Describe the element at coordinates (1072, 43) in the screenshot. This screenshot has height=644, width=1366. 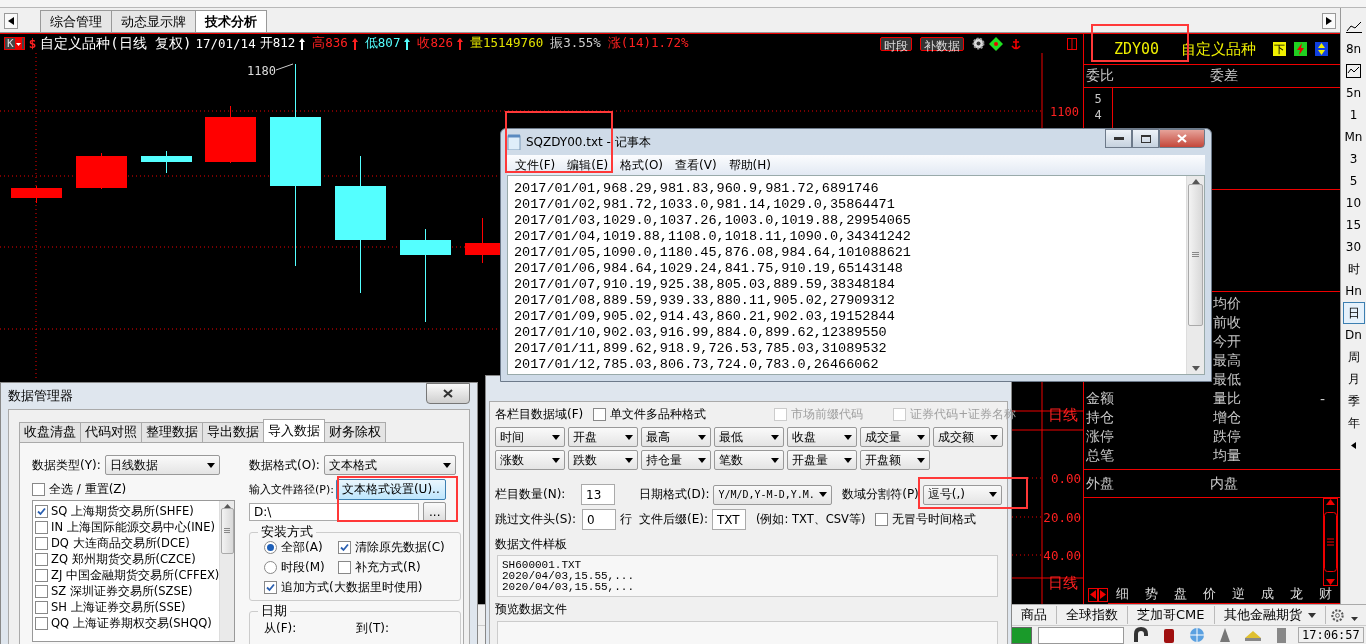
I see `panel-toggle-icon` at that location.